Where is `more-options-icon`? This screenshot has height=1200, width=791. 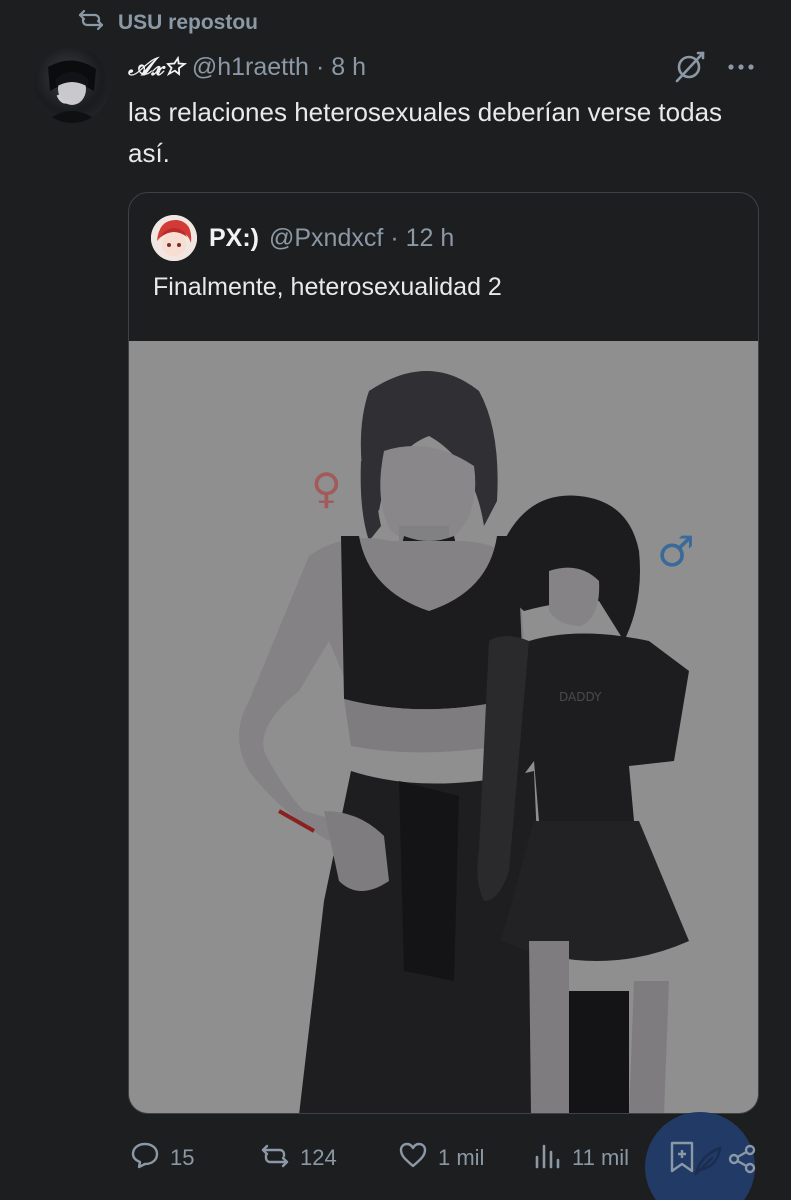 more-options-icon is located at coordinates (741, 67).